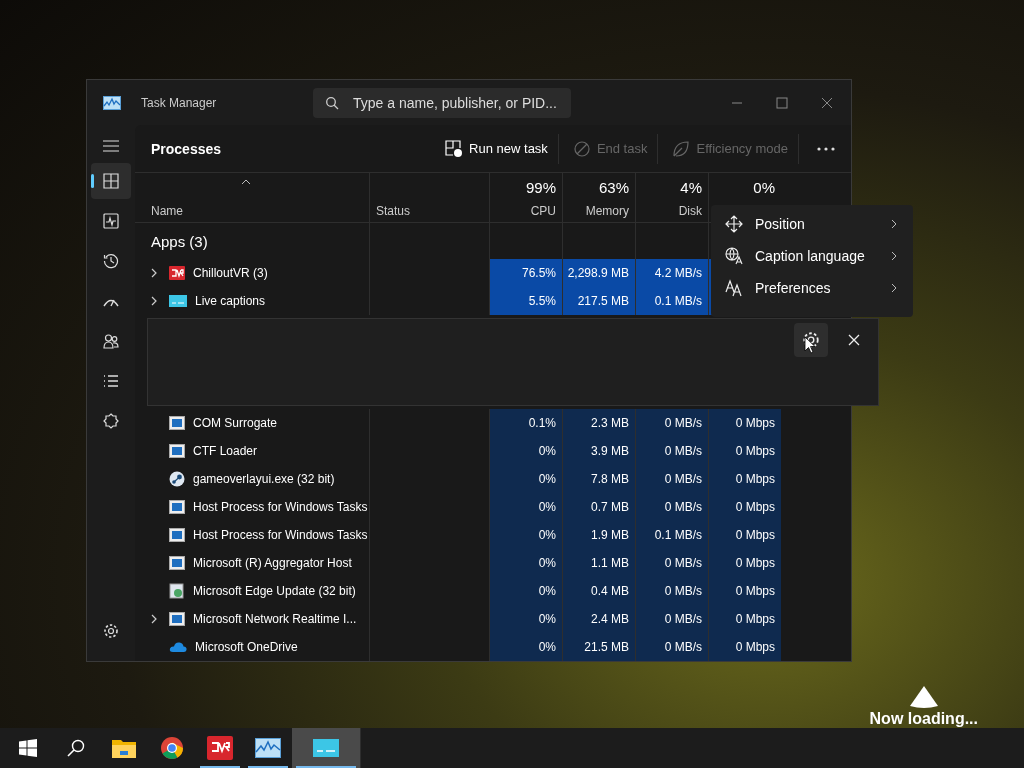 This screenshot has height=768, width=1024. I want to click on settings-icon, so click(111, 631).